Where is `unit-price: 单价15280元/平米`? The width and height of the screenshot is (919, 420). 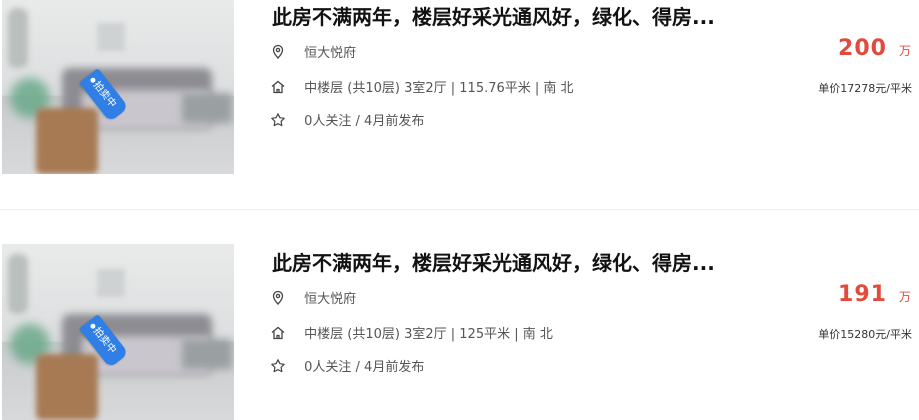
unit-price: 单价15280元/平米 is located at coordinates (865, 334).